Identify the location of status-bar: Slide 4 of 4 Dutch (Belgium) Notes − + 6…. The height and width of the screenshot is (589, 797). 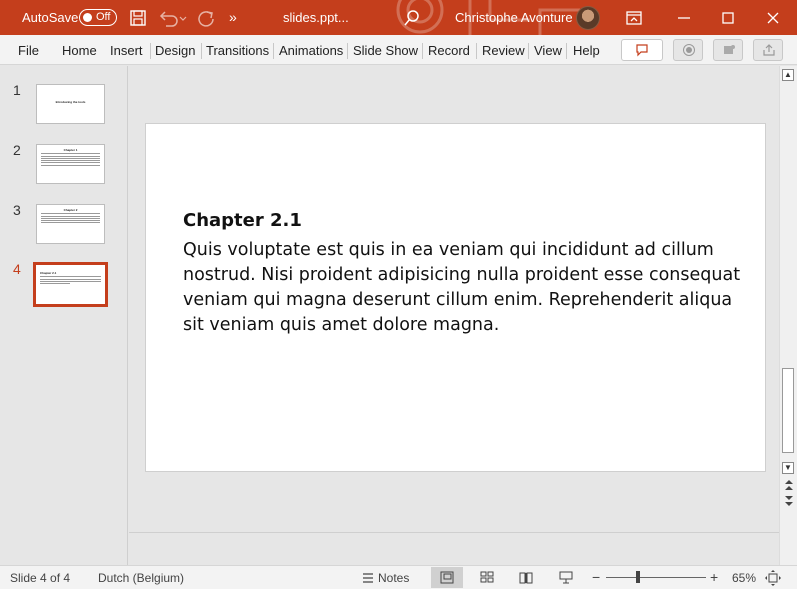
(398, 577).